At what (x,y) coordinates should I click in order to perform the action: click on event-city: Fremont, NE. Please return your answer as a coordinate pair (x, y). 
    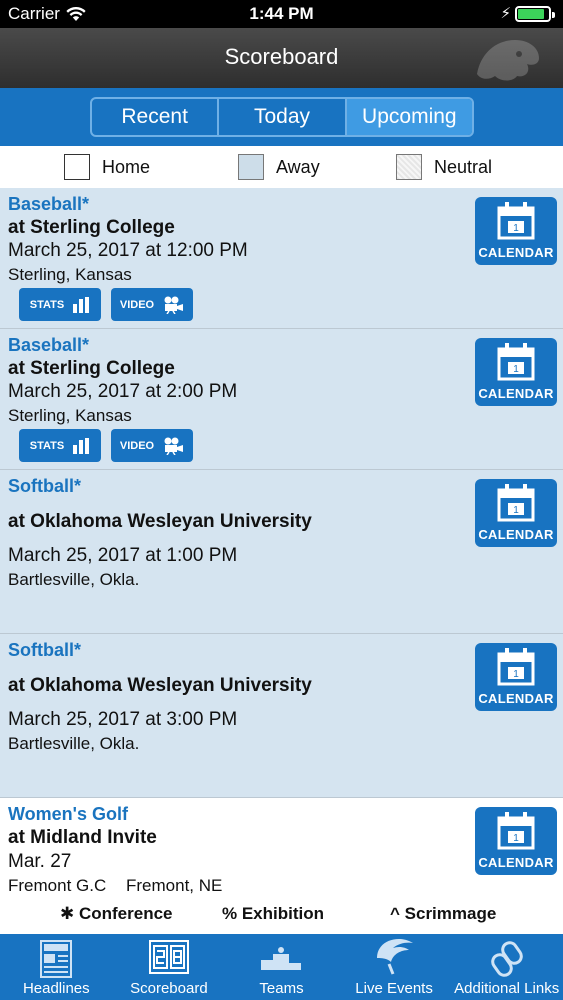
    Looking at the image, I should click on (174, 885).